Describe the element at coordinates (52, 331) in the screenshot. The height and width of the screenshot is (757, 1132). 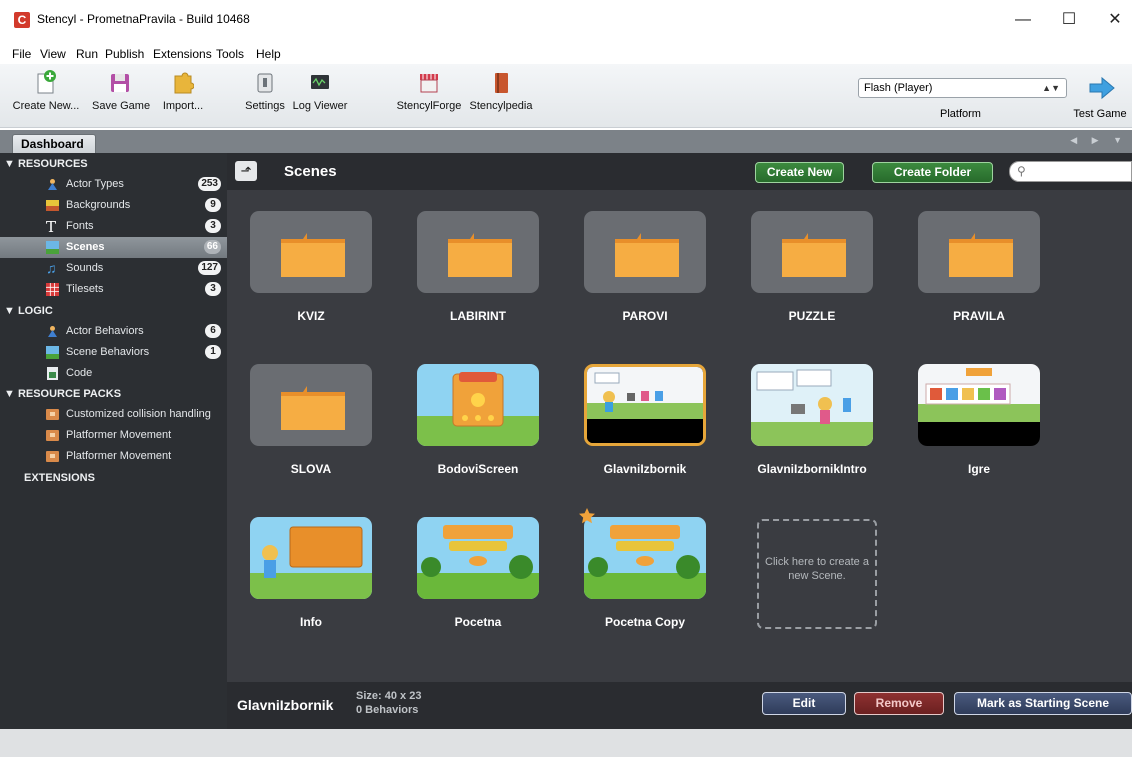
I see `actor-behavior-icon` at that location.